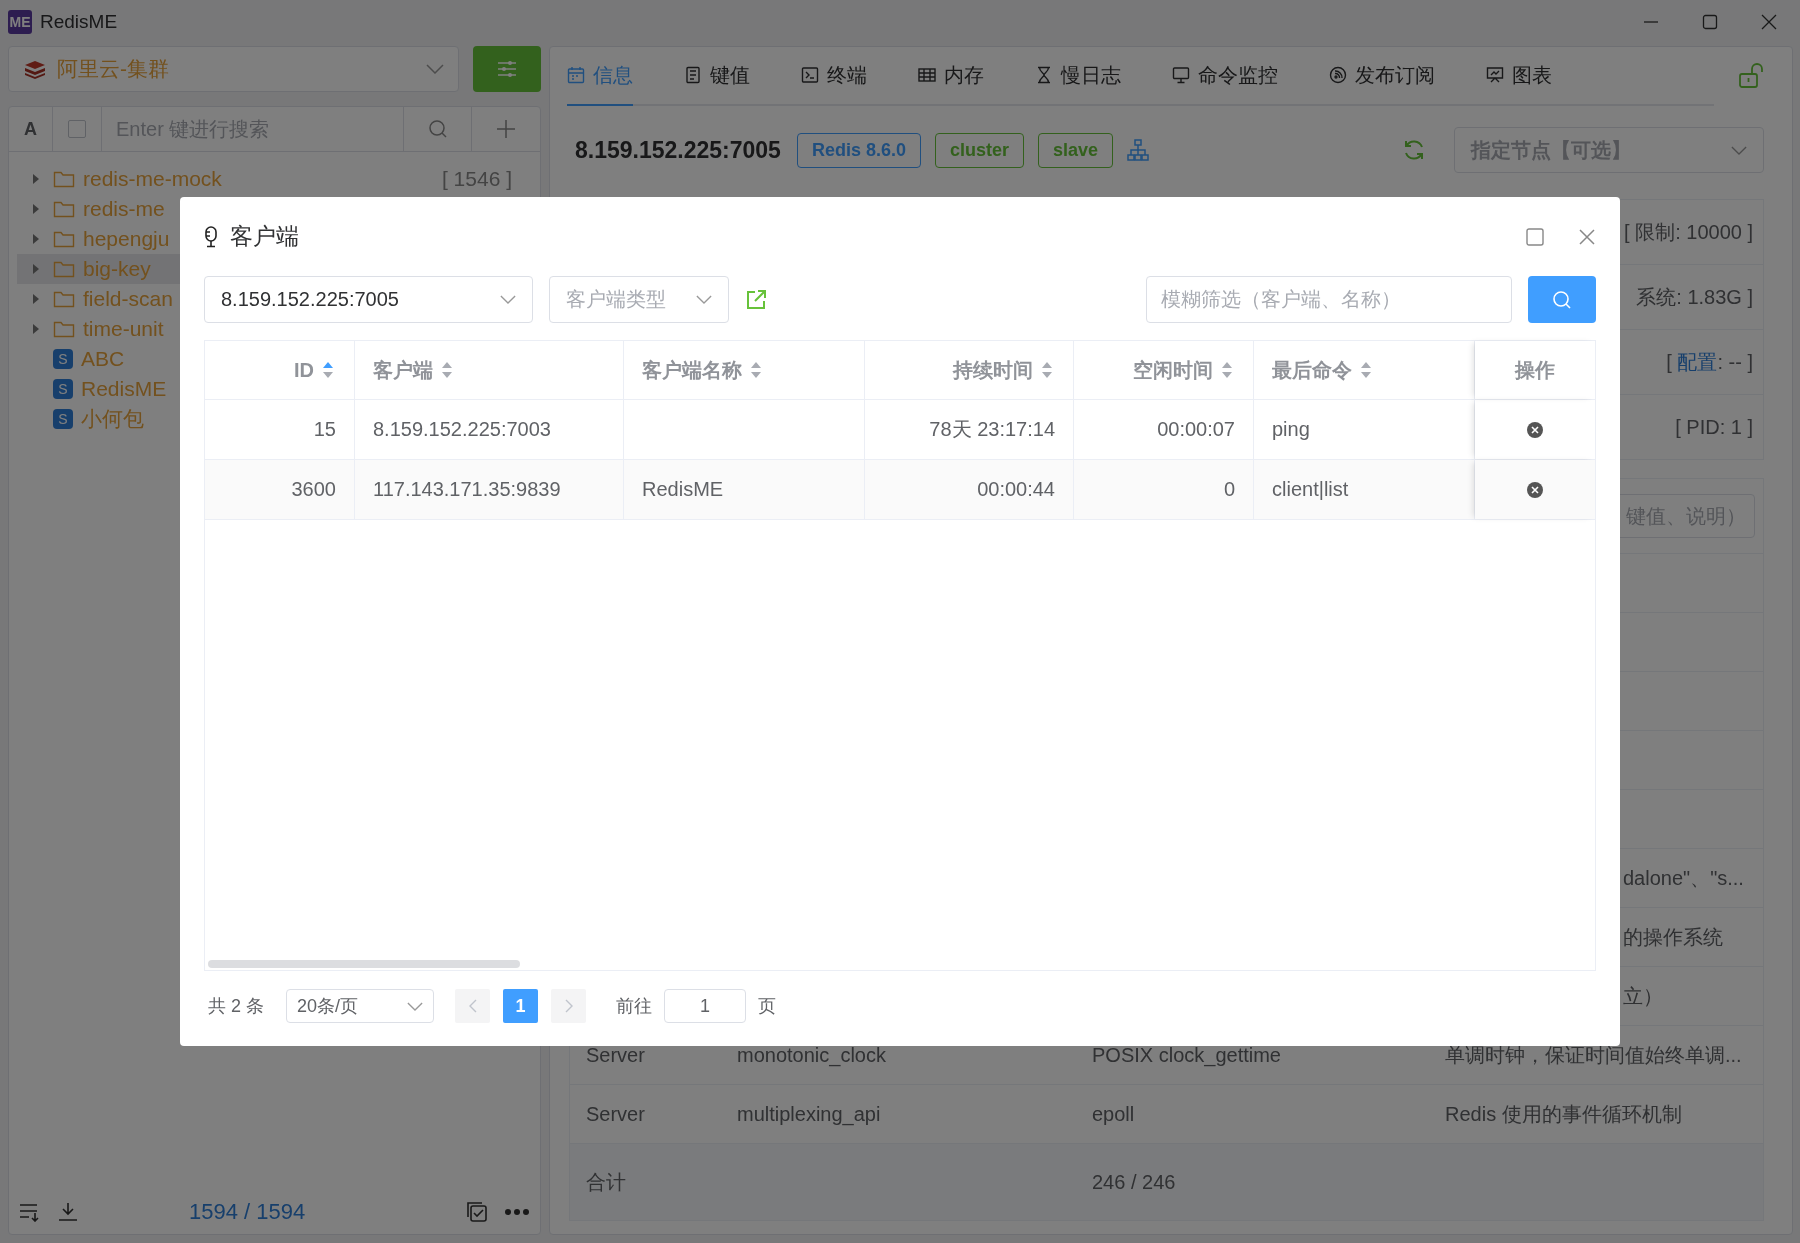 This screenshot has width=1800, height=1243. What do you see at coordinates (1643, 996) in the screenshot?
I see `table-cell-text: 立）` at bounding box center [1643, 996].